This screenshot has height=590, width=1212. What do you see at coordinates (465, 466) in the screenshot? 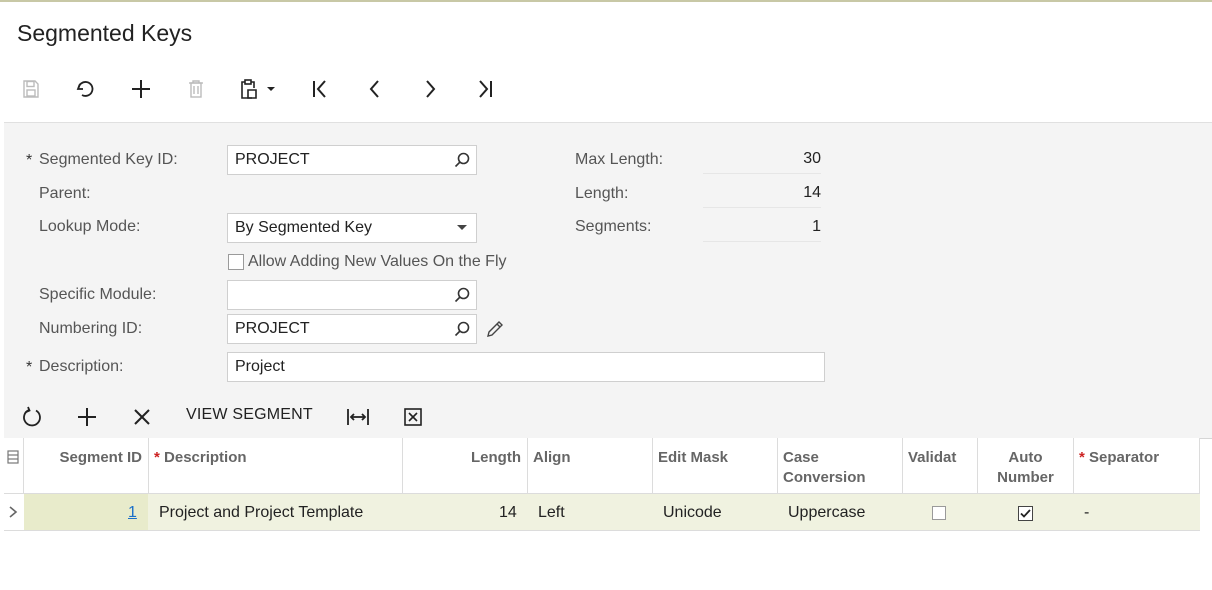
I see `column-header-length: Length` at bounding box center [465, 466].